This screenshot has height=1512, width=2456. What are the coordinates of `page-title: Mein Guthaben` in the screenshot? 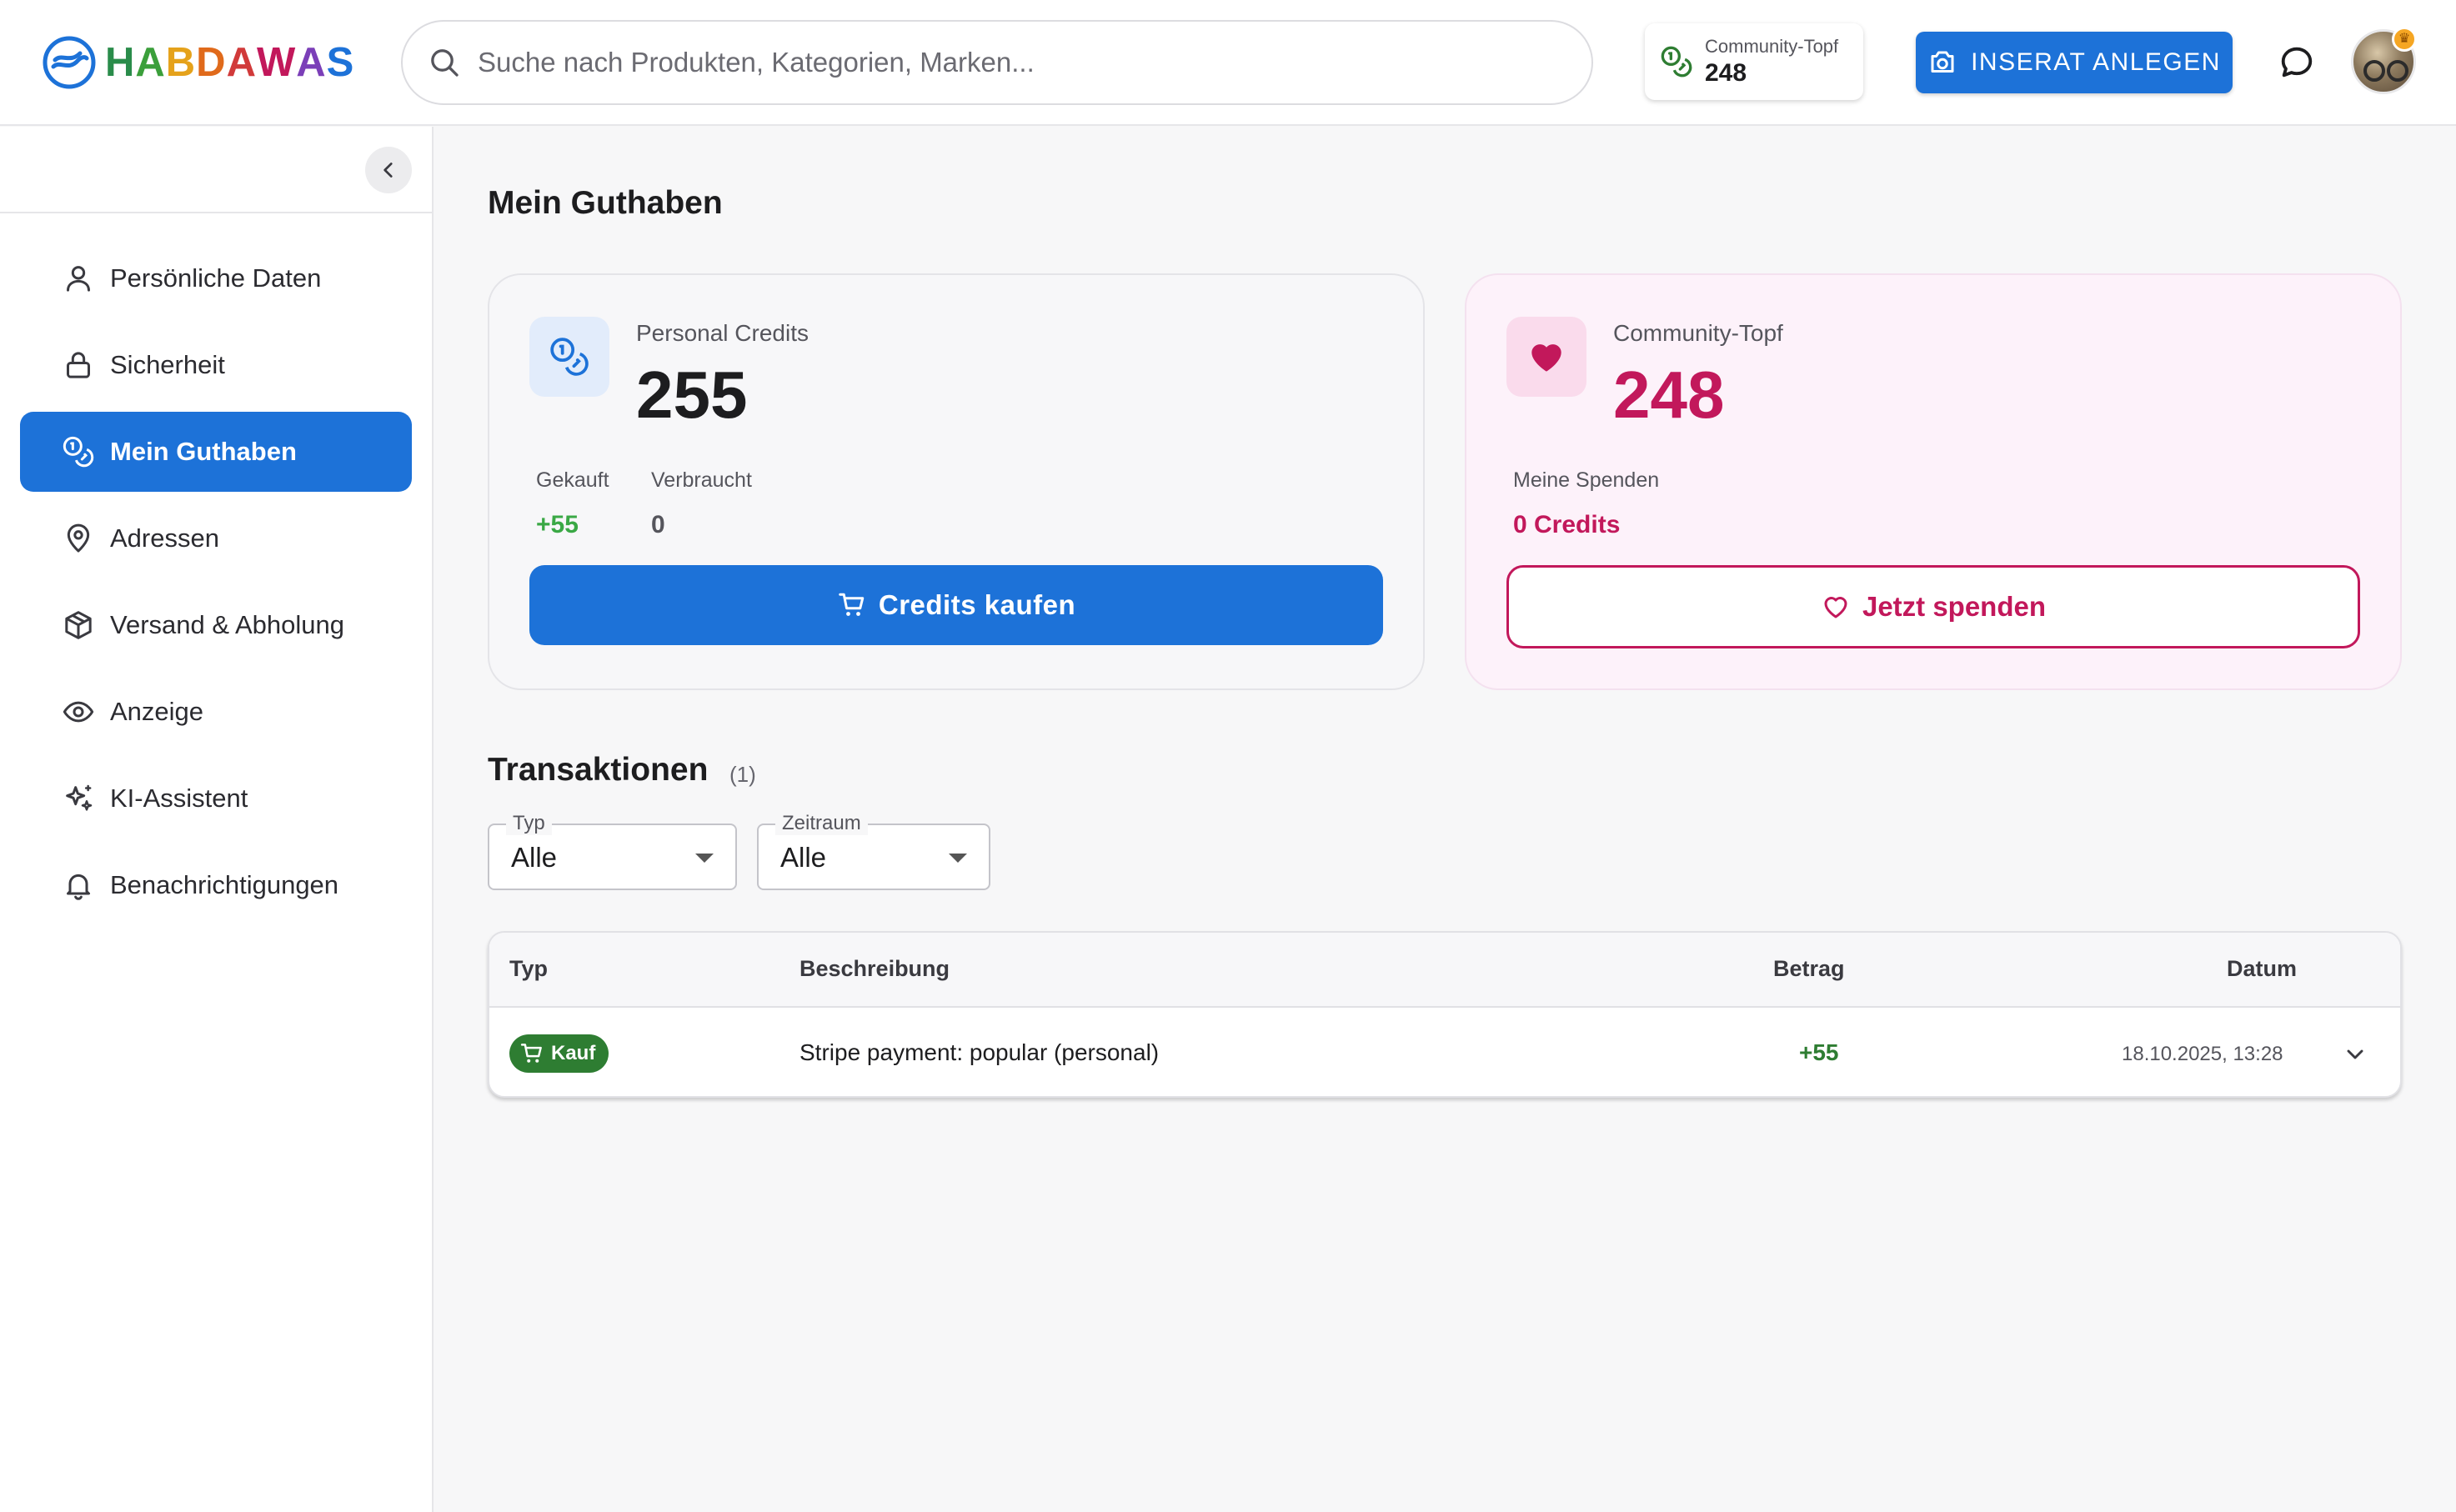 It's located at (605, 203).